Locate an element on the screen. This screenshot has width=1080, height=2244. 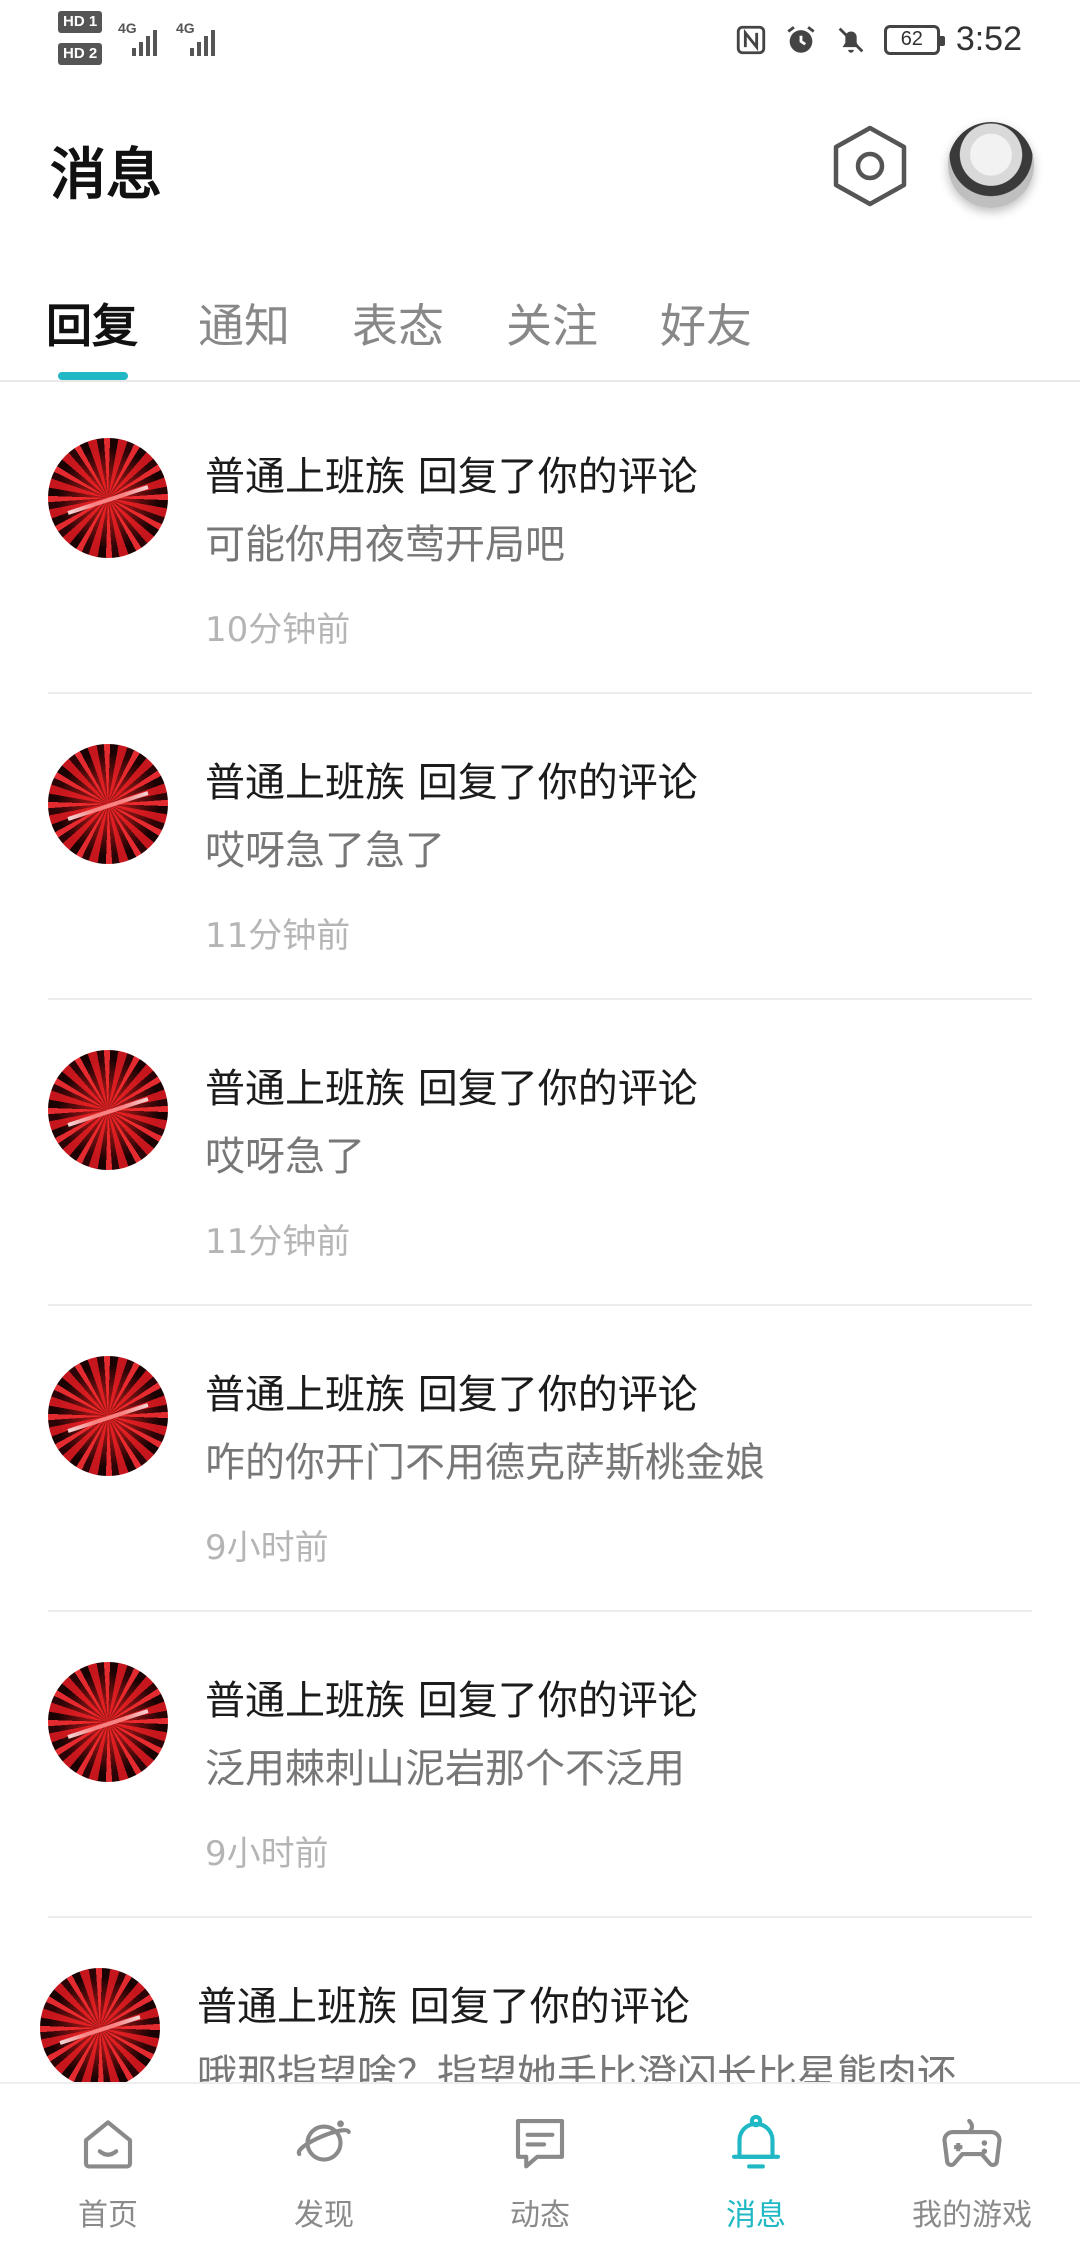
sim-indicators: HD 1 HD 2 is located at coordinates (80, 42).